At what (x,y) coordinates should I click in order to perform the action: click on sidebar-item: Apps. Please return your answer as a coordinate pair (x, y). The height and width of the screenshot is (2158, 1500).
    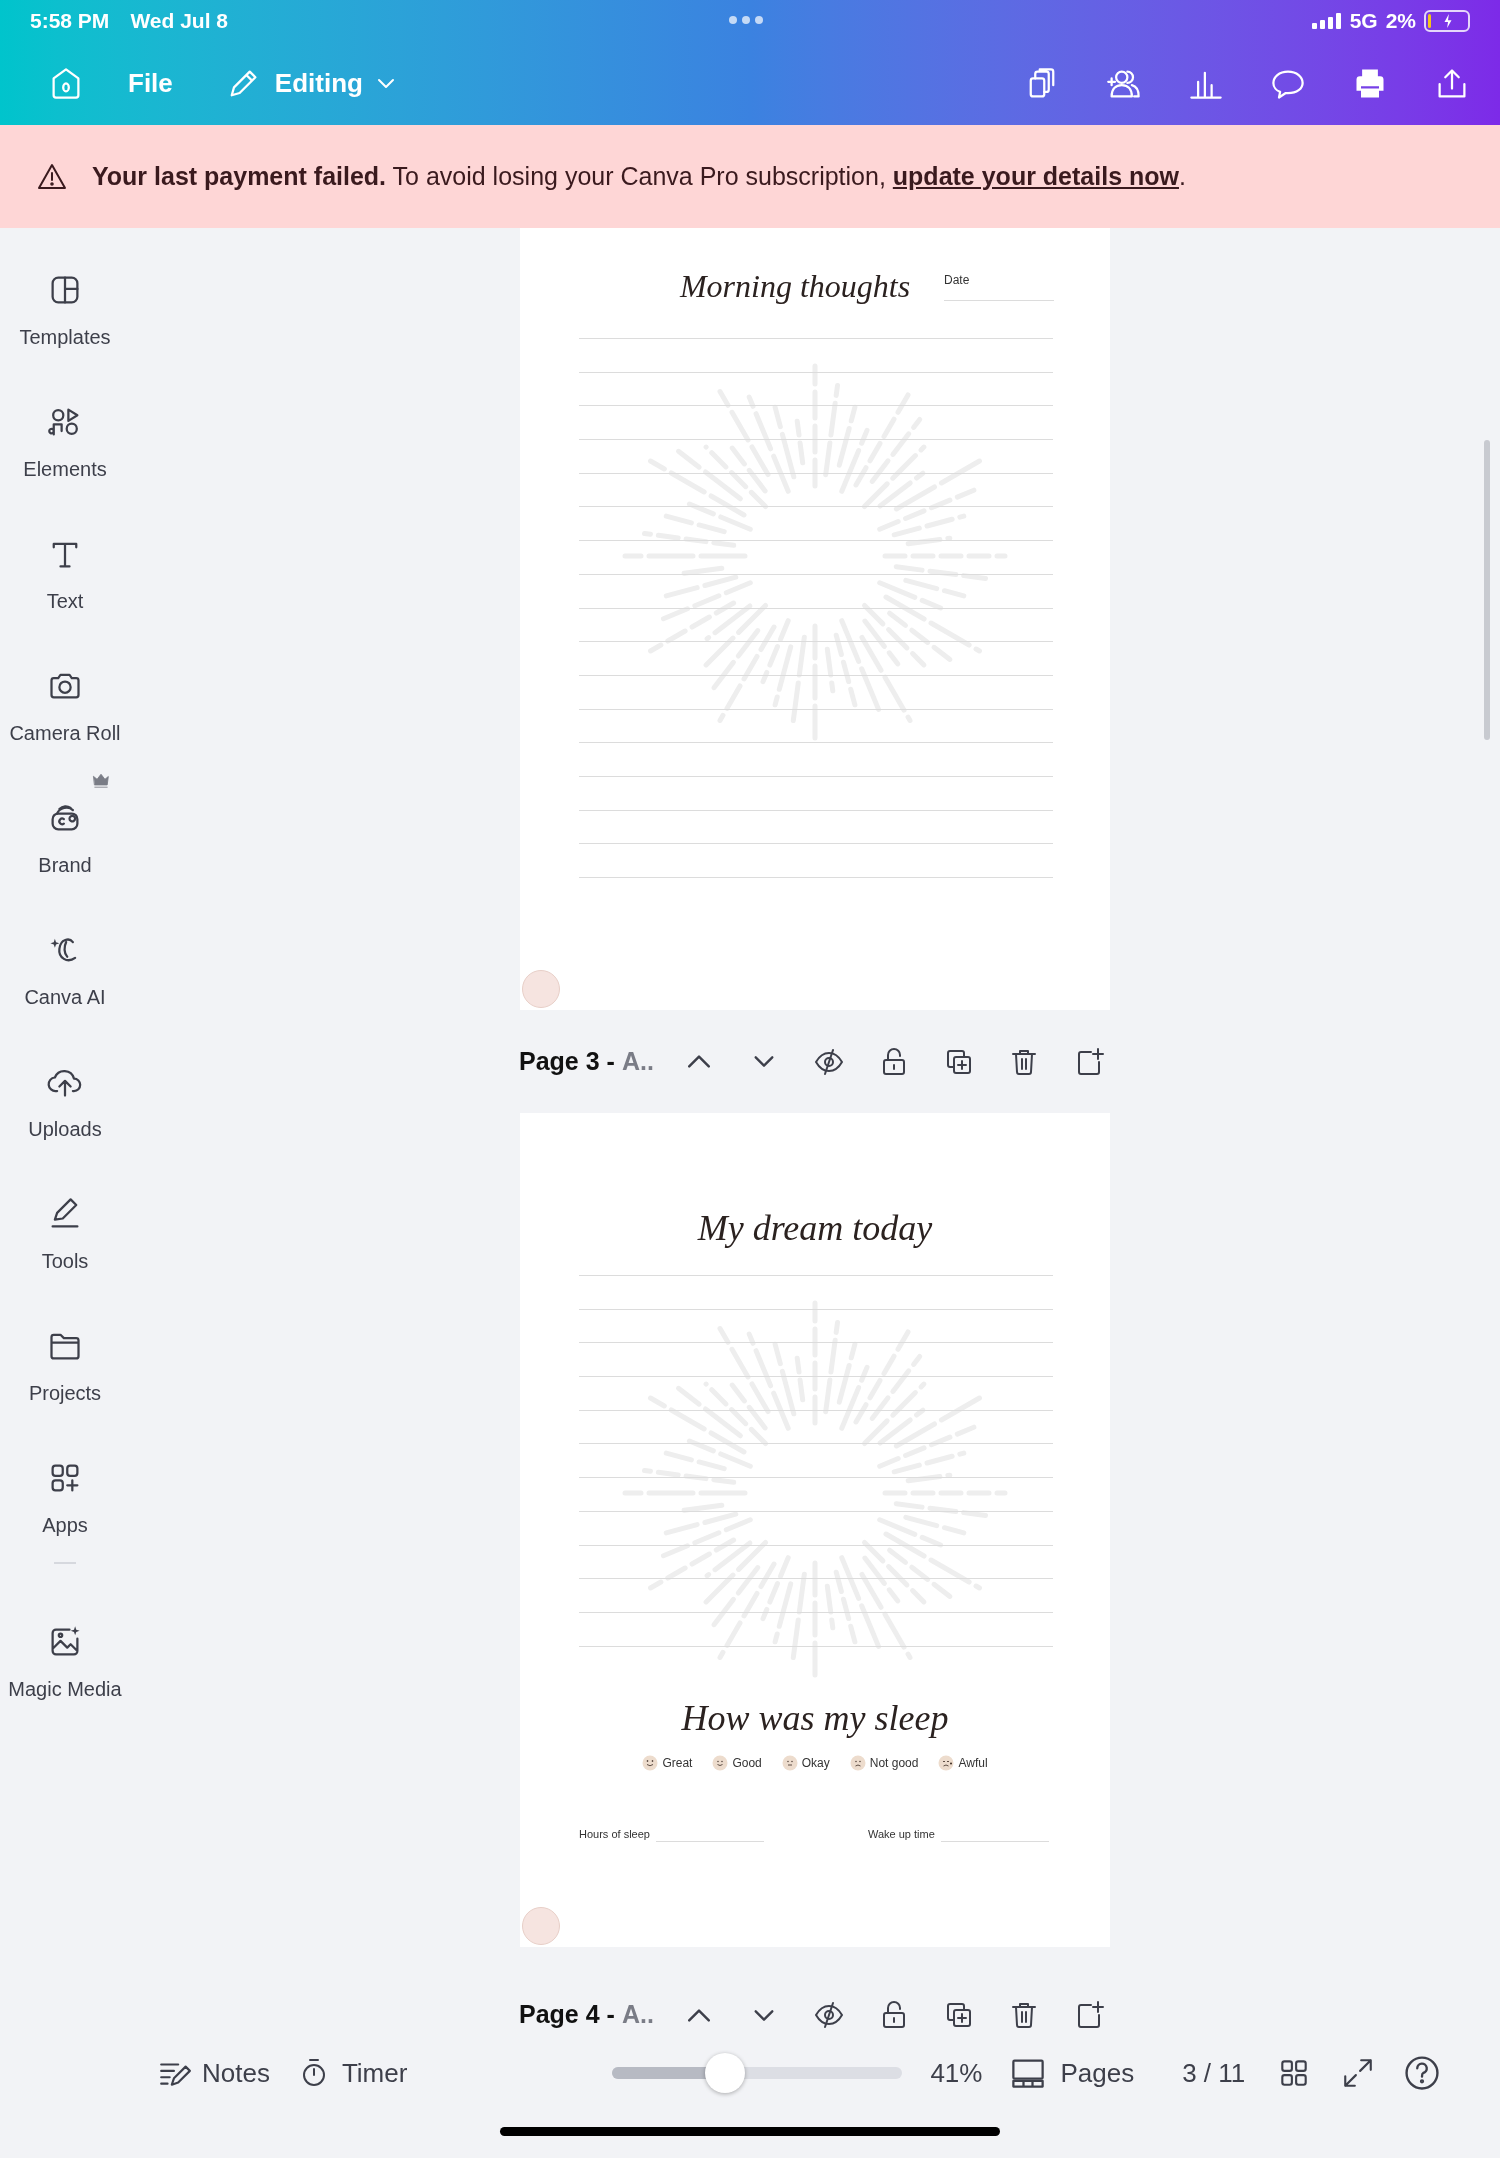
    Looking at the image, I should click on (65, 1526).